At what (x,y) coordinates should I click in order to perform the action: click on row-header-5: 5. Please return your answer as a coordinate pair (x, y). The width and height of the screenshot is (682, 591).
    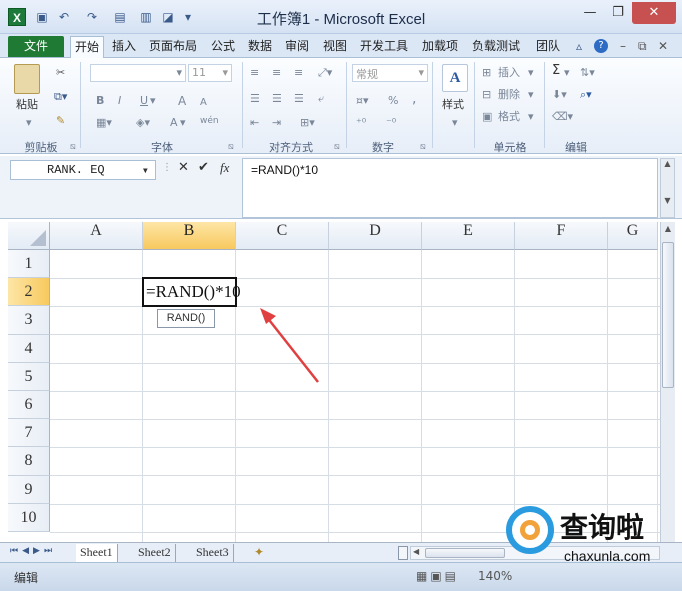
    Looking at the image, I should click on (29, 376).